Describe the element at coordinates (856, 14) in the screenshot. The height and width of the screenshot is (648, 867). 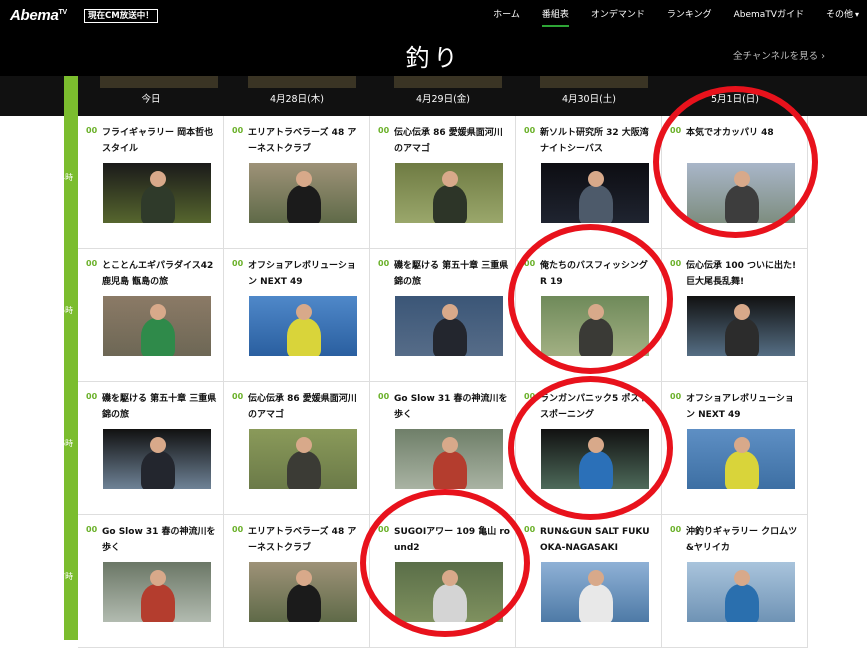
I see `chevron-down-icon: ▾` at that location.